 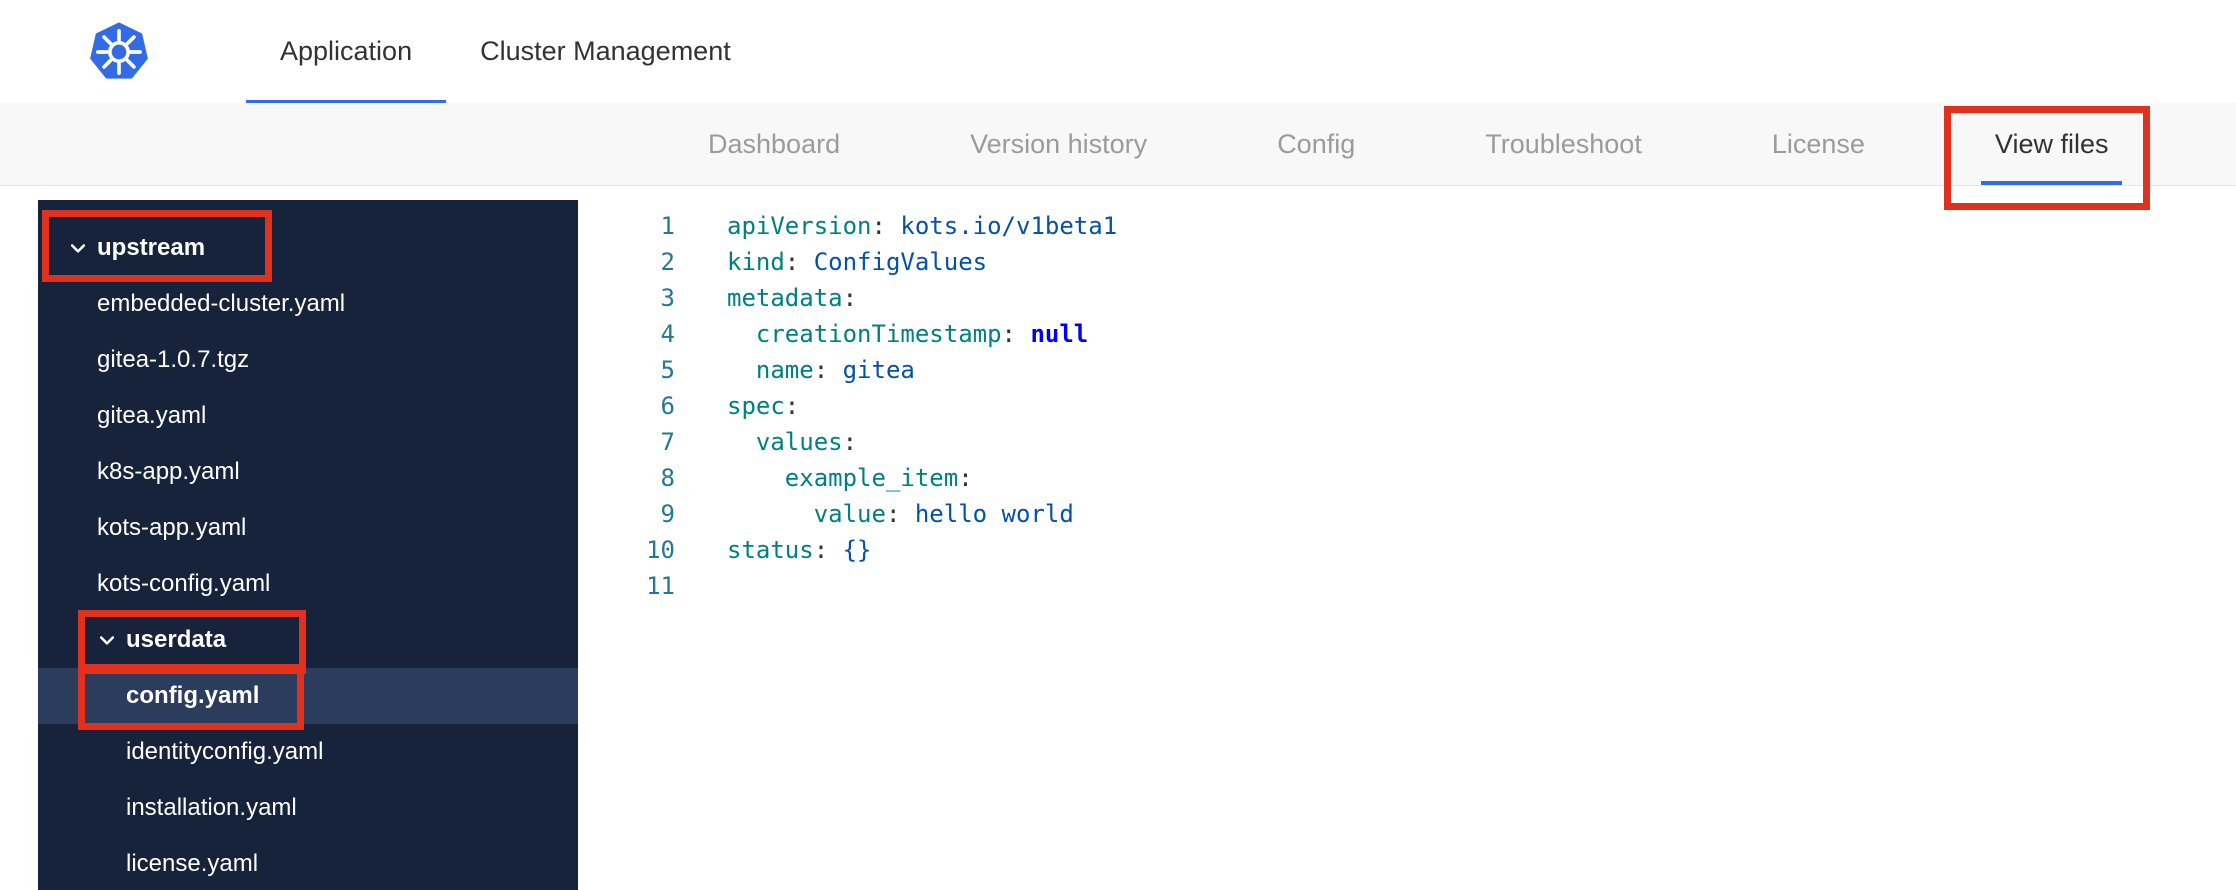 What do you see at coordinates (176, 639) in the screenshot?
I see `tree-item-label: userdata` at bounding box center [176, 639].